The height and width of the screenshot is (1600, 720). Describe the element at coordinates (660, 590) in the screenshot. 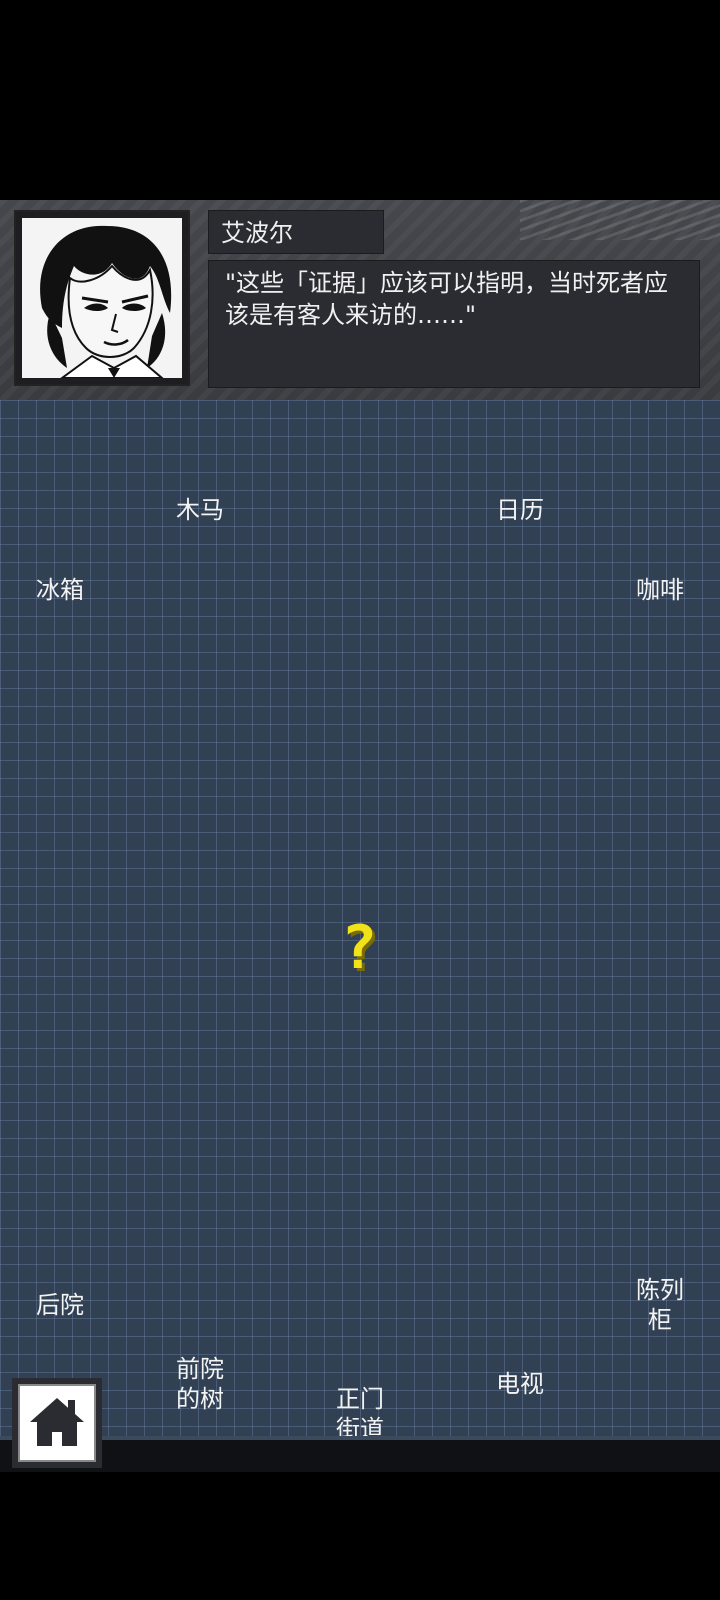

I see `clue-coffee: 咖啡` at that location.